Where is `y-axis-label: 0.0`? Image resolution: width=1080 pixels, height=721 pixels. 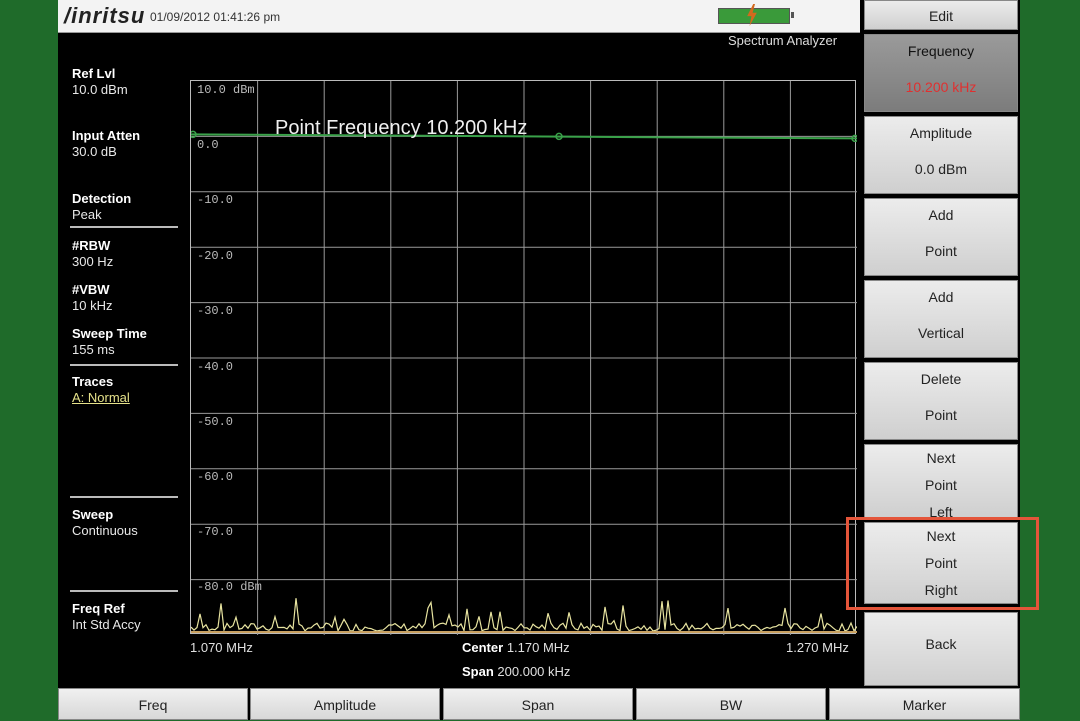
y-axis-label: 0.0 is located at coordinates (208, 145).